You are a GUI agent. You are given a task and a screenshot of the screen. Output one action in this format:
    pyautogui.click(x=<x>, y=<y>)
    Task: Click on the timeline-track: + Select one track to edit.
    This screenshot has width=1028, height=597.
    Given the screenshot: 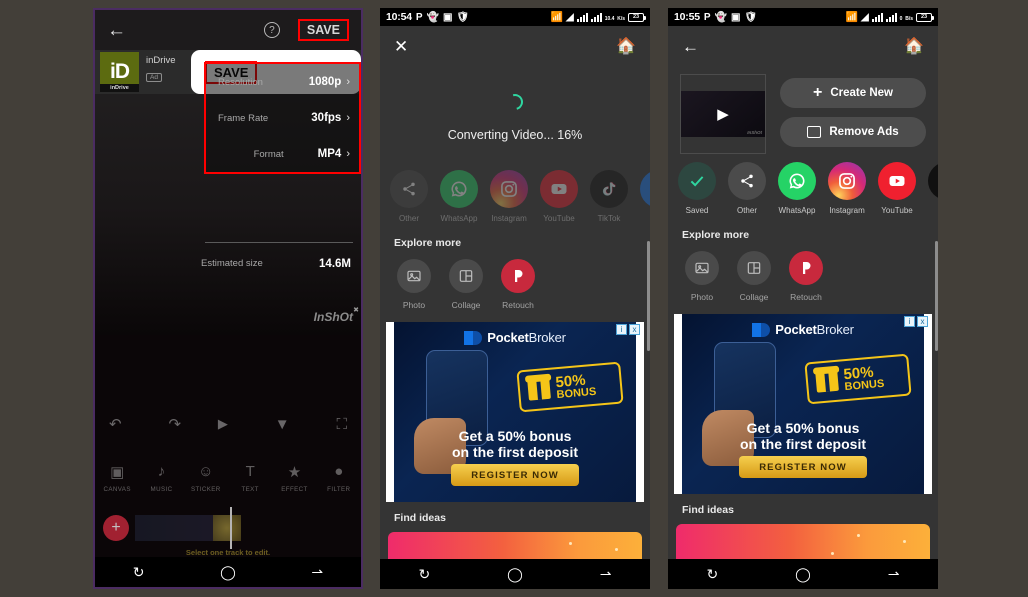 What is the action you would take?
    pyautogui.click(x=228, y=532)
    